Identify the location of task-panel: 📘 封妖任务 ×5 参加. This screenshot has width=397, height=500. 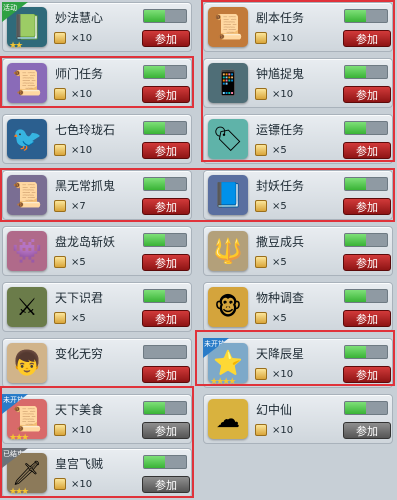
(298, 195).